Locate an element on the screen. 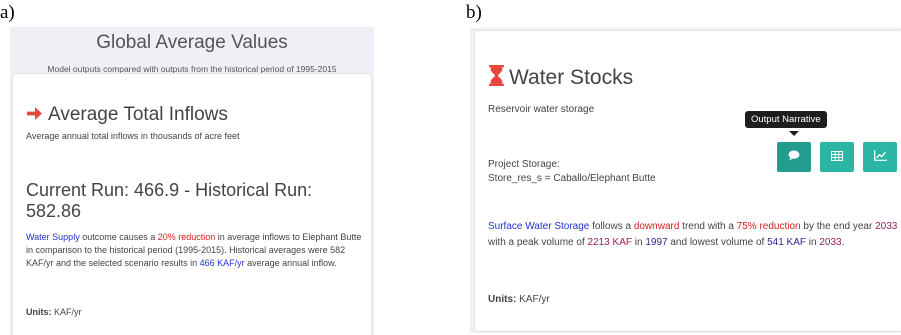 This screenshot has height=335, width=901. card-title-text: Average Total Inflows is located at coordinates (138, 114).